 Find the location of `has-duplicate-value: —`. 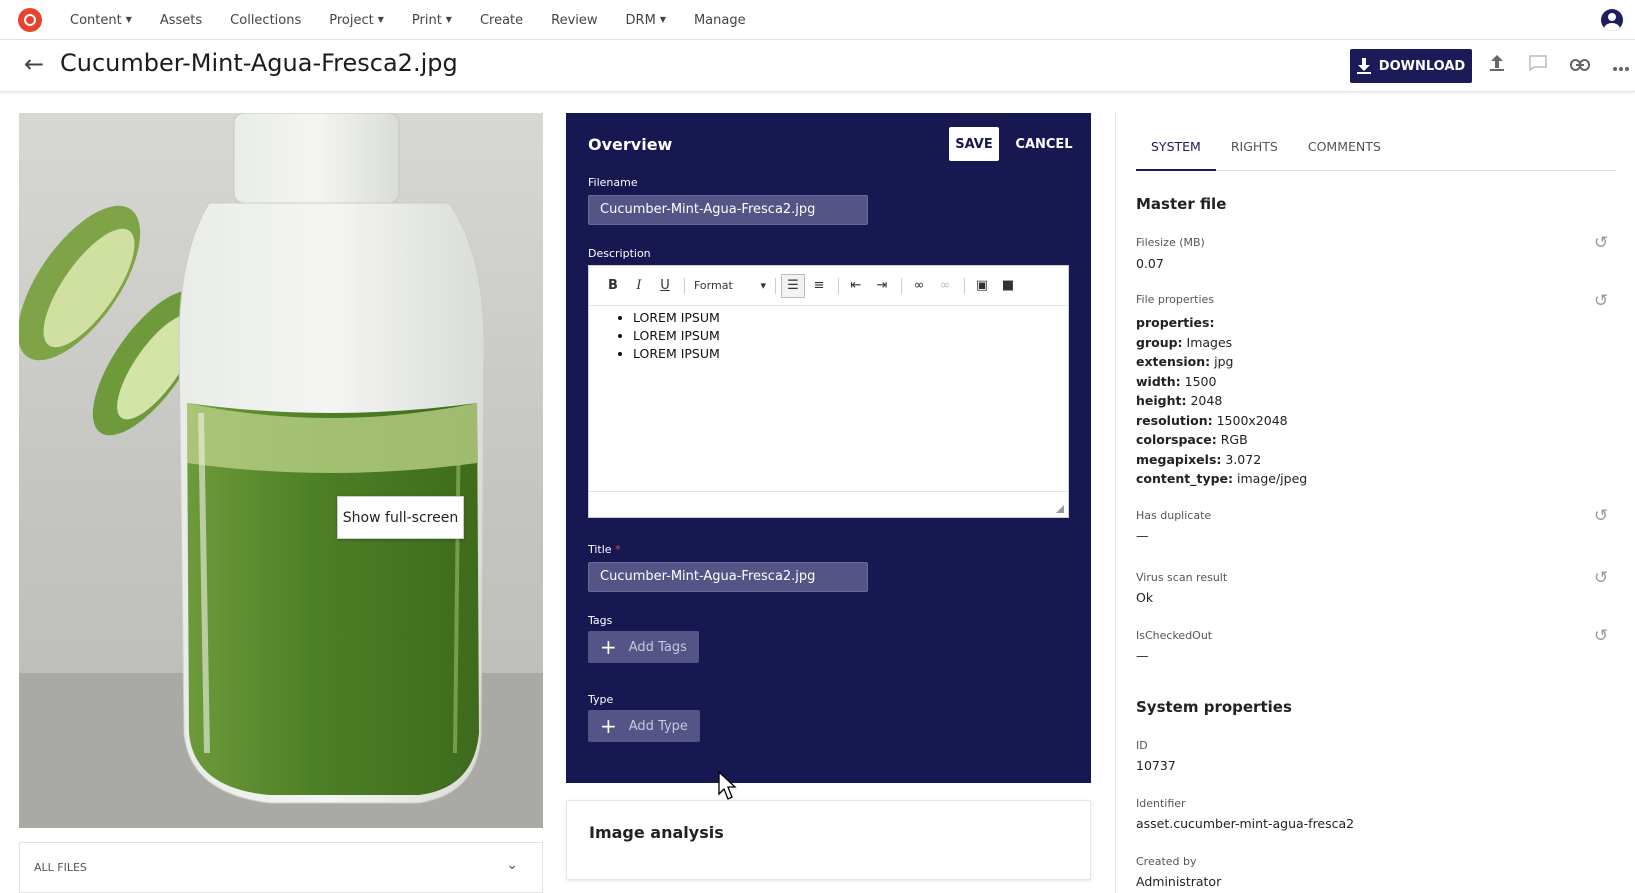

has-duplicate-value: — is located at coordinates (1142, 535).